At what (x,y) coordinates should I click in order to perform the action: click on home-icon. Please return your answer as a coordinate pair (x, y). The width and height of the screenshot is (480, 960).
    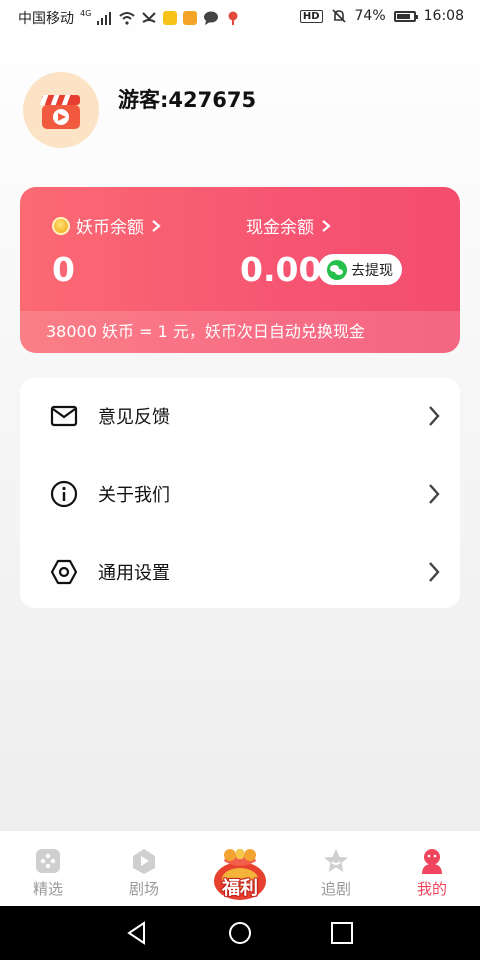
    Looking at the image, I should click on (240, 933).